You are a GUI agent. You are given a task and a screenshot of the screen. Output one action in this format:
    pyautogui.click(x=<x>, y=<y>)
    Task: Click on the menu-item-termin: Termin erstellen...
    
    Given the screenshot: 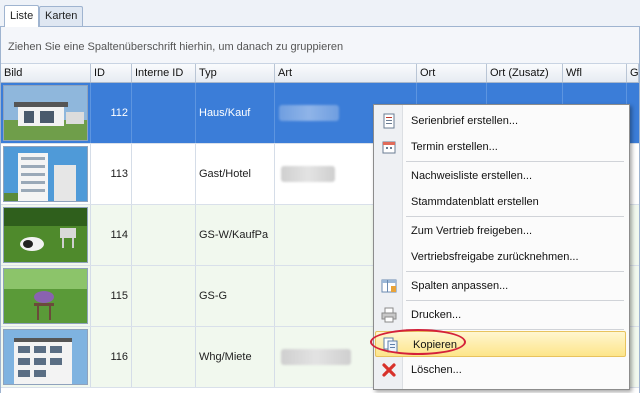 What is the action you would take?
    pyautogui.click(x=501, y=147)
    